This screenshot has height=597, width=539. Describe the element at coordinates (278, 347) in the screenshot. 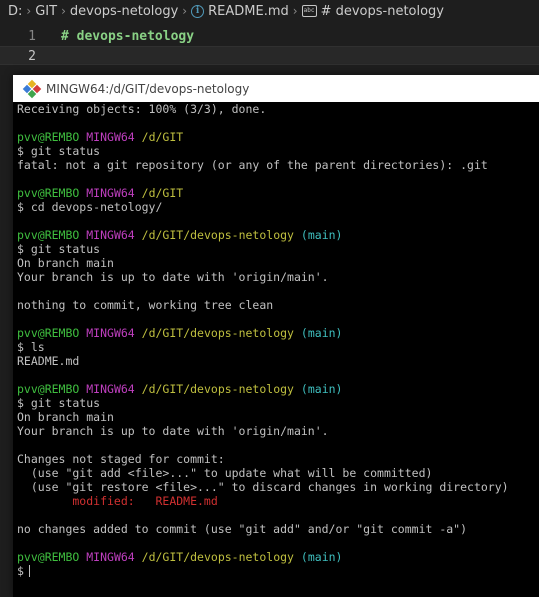

I see `terminal-line: $ ls` at that location.